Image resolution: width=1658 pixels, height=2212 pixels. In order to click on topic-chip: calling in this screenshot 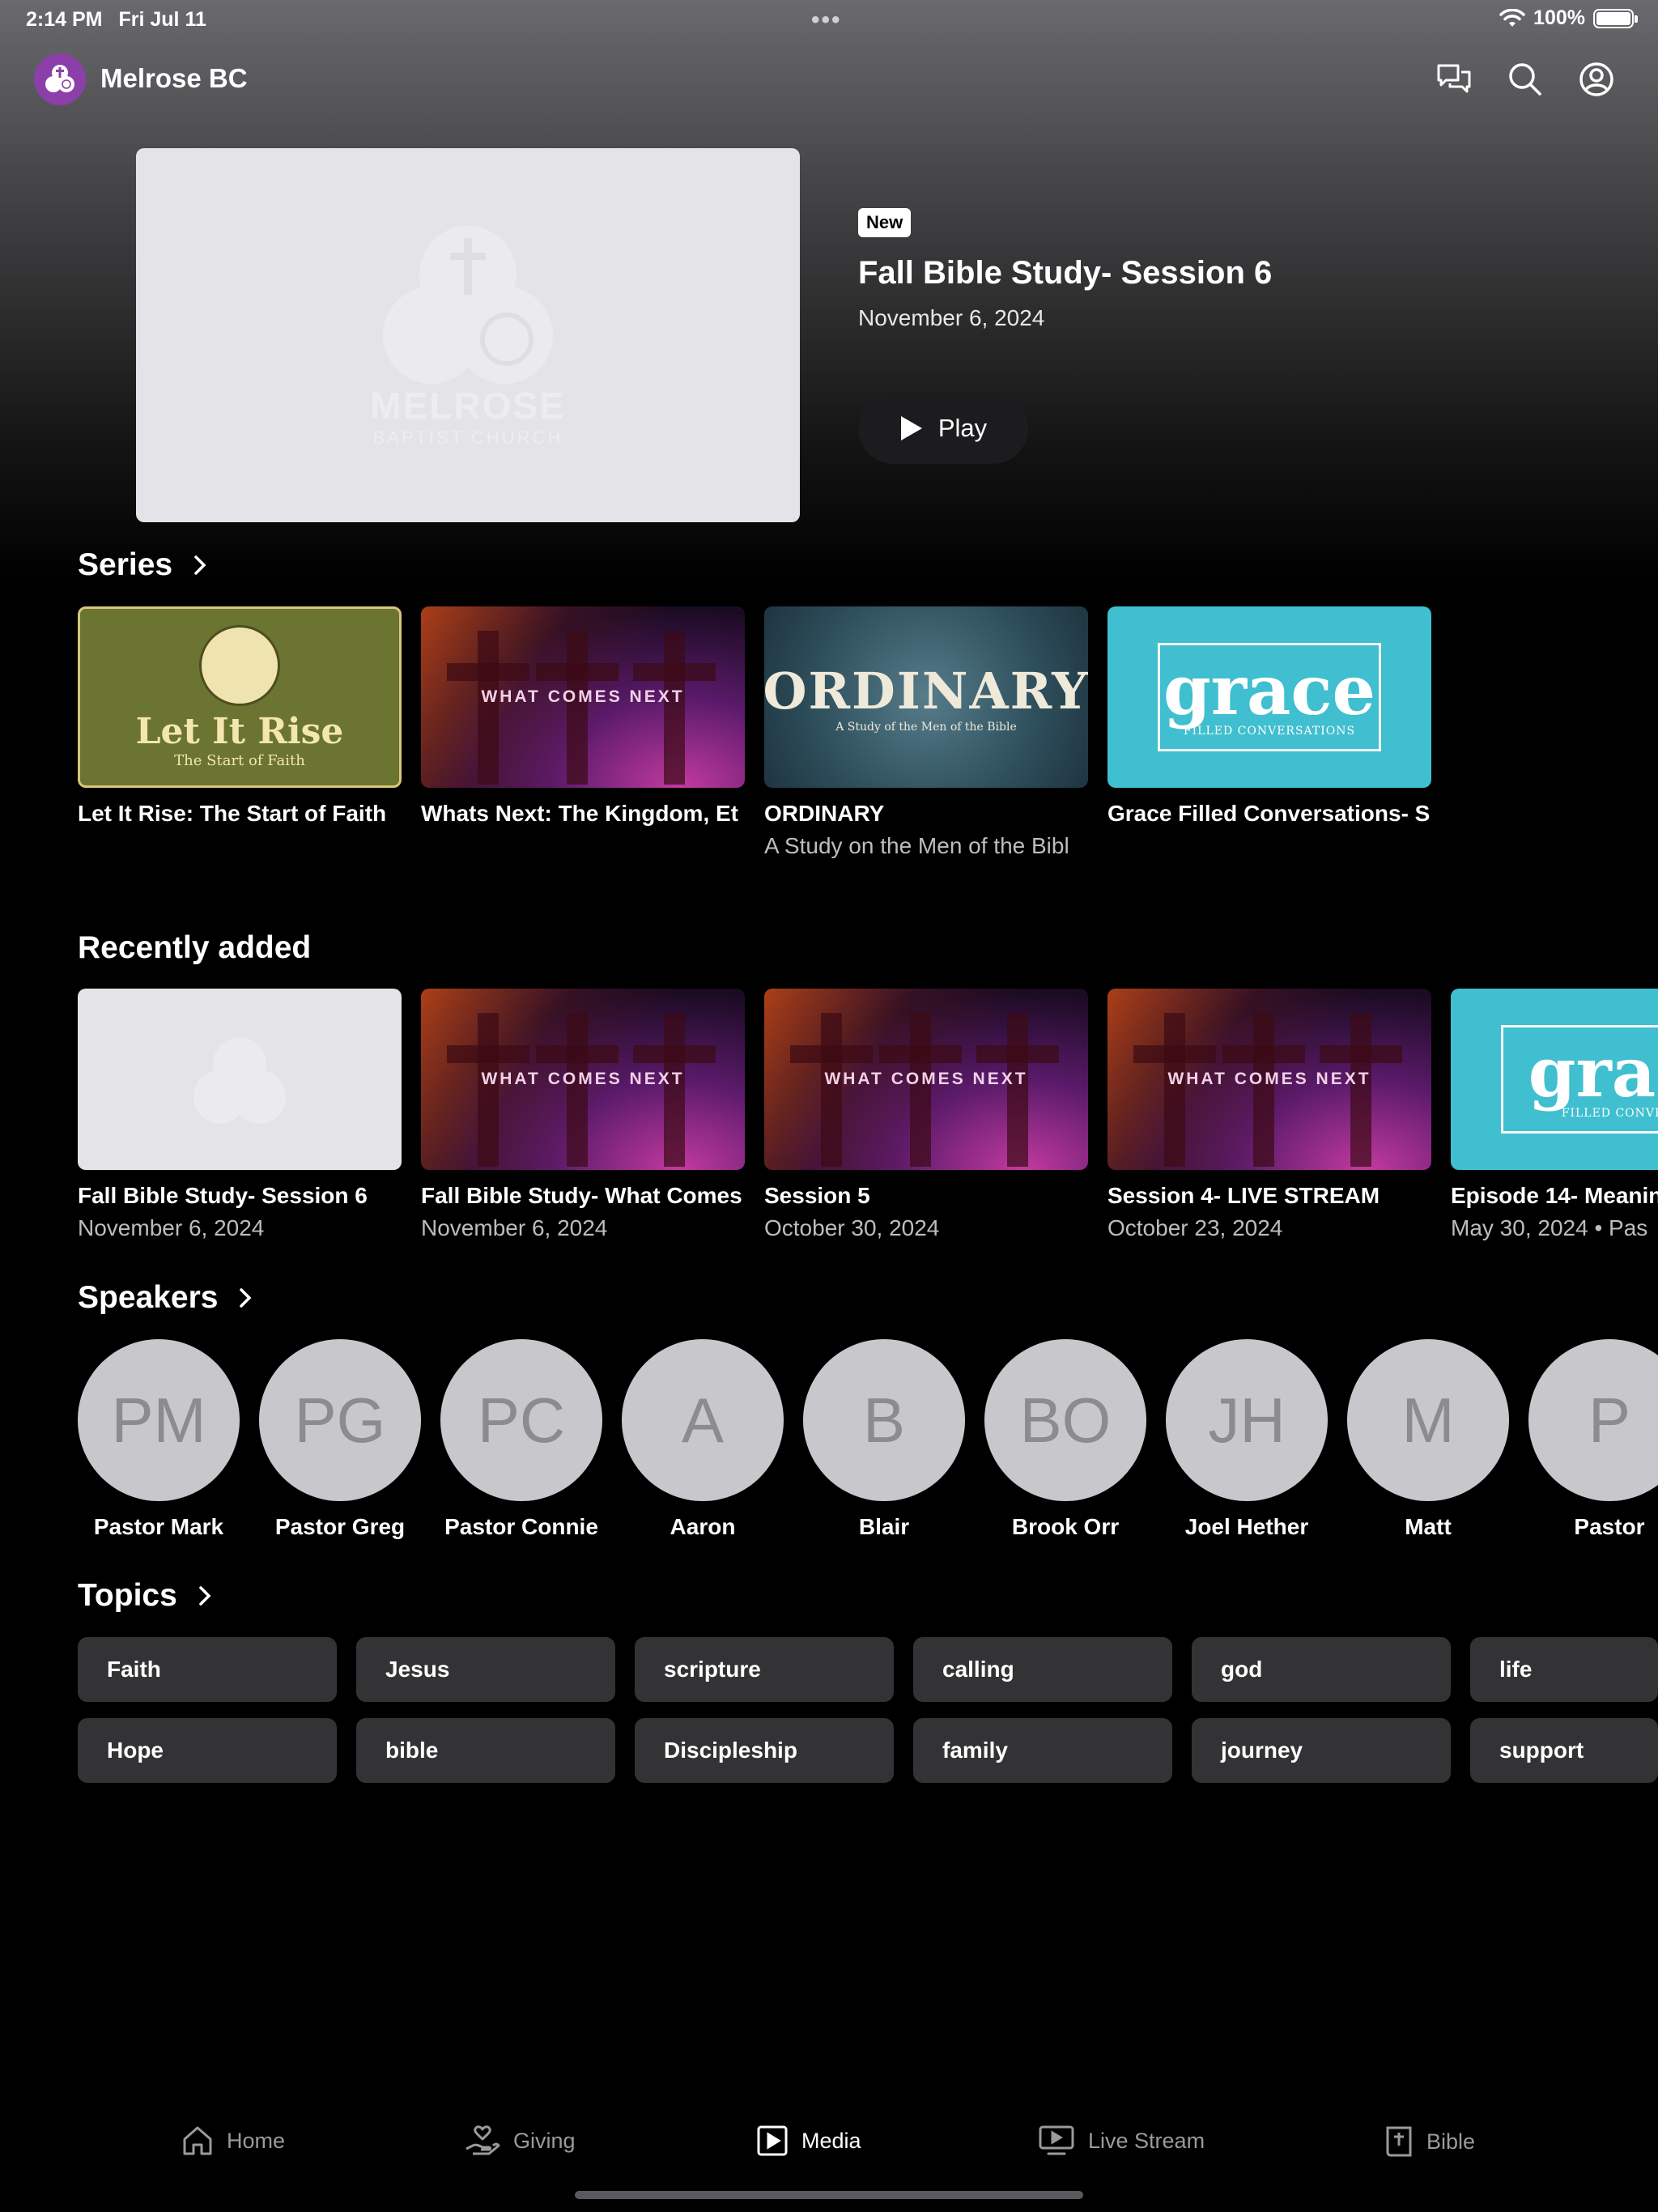, I will do `click(1042, 1670)`.